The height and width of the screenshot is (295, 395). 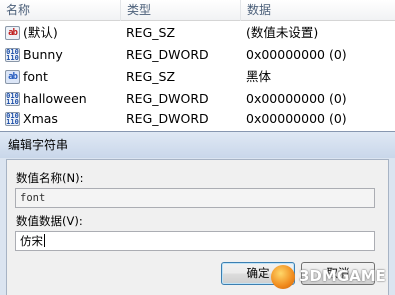 What do you see at coordinates (197, 33) in the screenshot?
I see `list-item: ab (默认) REG_SZ (数值未设置)` at bounding box center [197, 33].